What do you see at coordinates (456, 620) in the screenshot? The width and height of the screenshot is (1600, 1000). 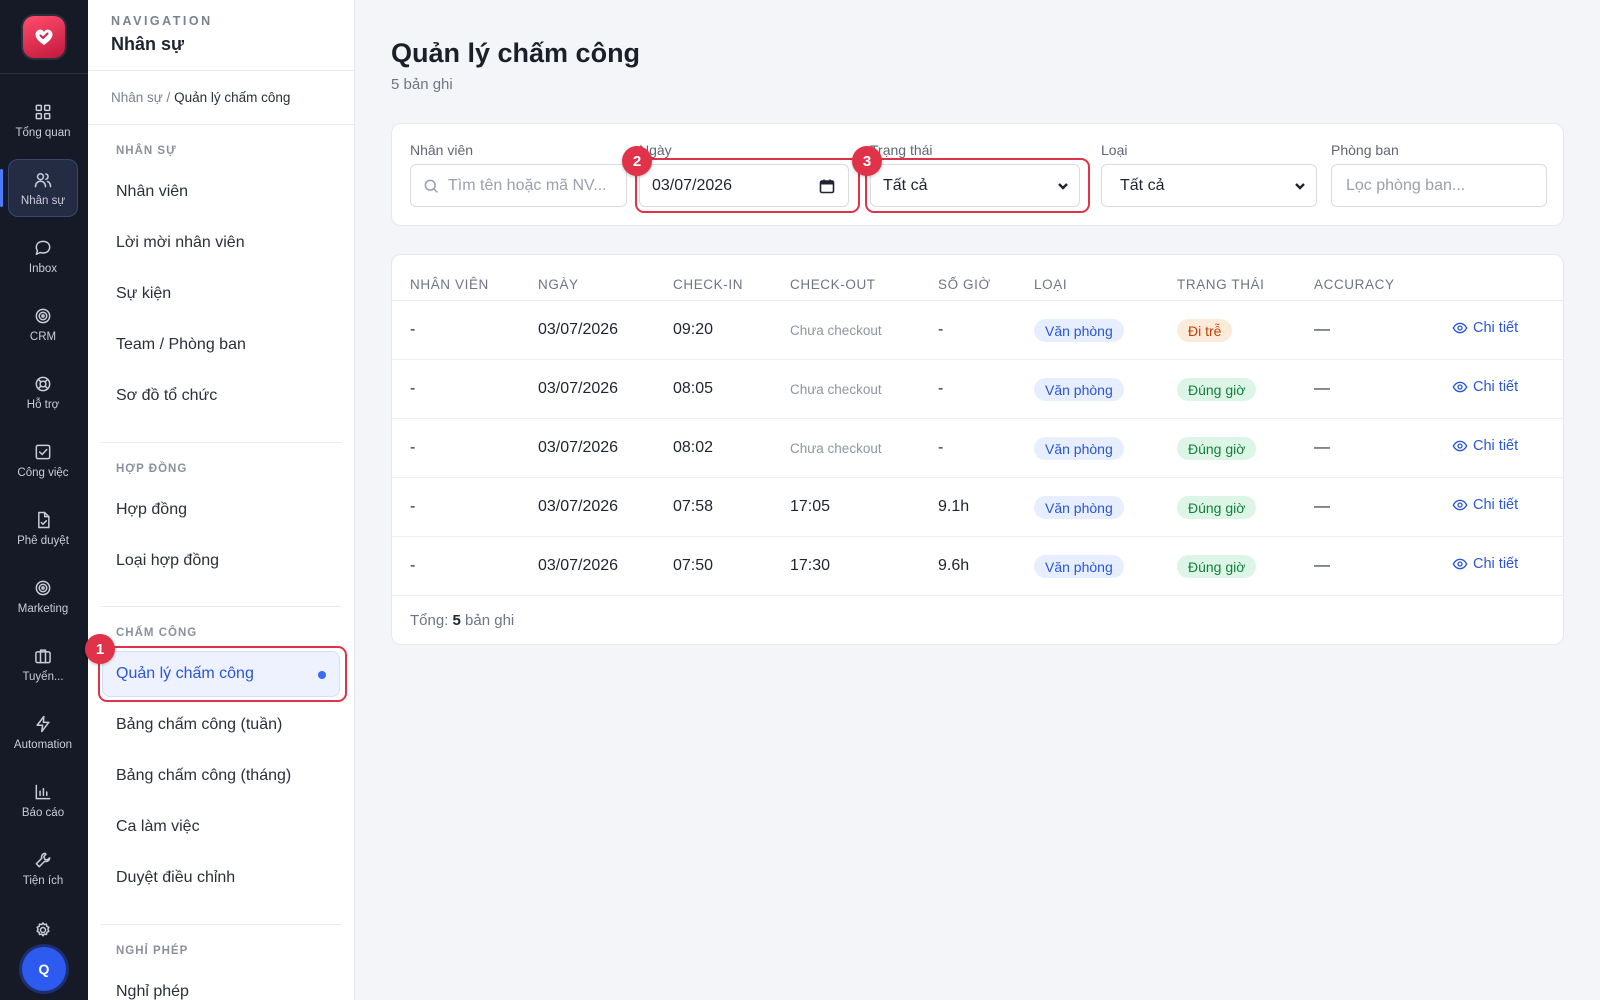 I see `total-count: 5` at bounding box center [456, 620].